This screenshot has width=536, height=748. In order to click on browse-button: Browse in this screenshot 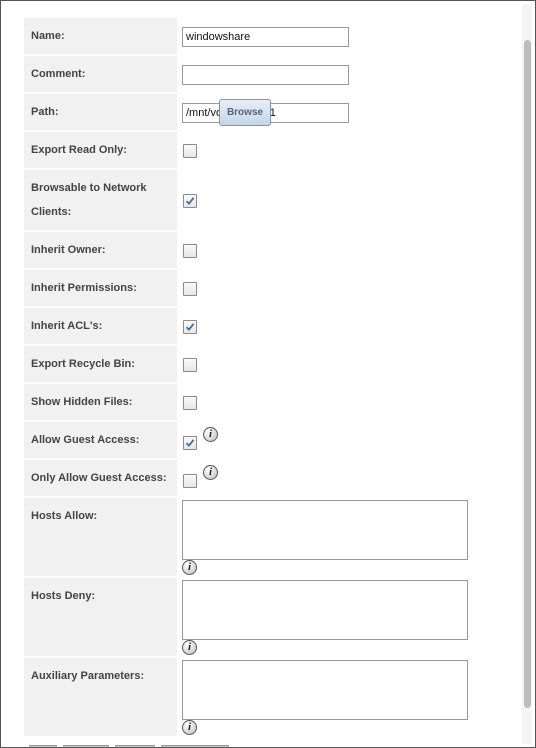, I will do `click(245, 112)`.